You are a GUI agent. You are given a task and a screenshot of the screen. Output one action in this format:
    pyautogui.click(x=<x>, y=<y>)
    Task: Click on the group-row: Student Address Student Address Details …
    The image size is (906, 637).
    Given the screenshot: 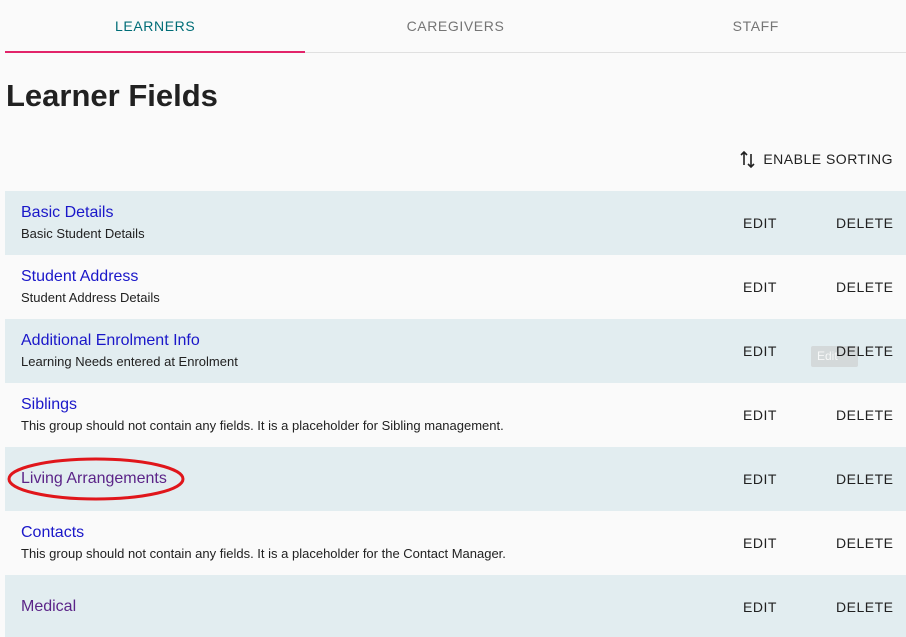 What is the action you would take?
    pyautogui.click(x=455, y=287)
    